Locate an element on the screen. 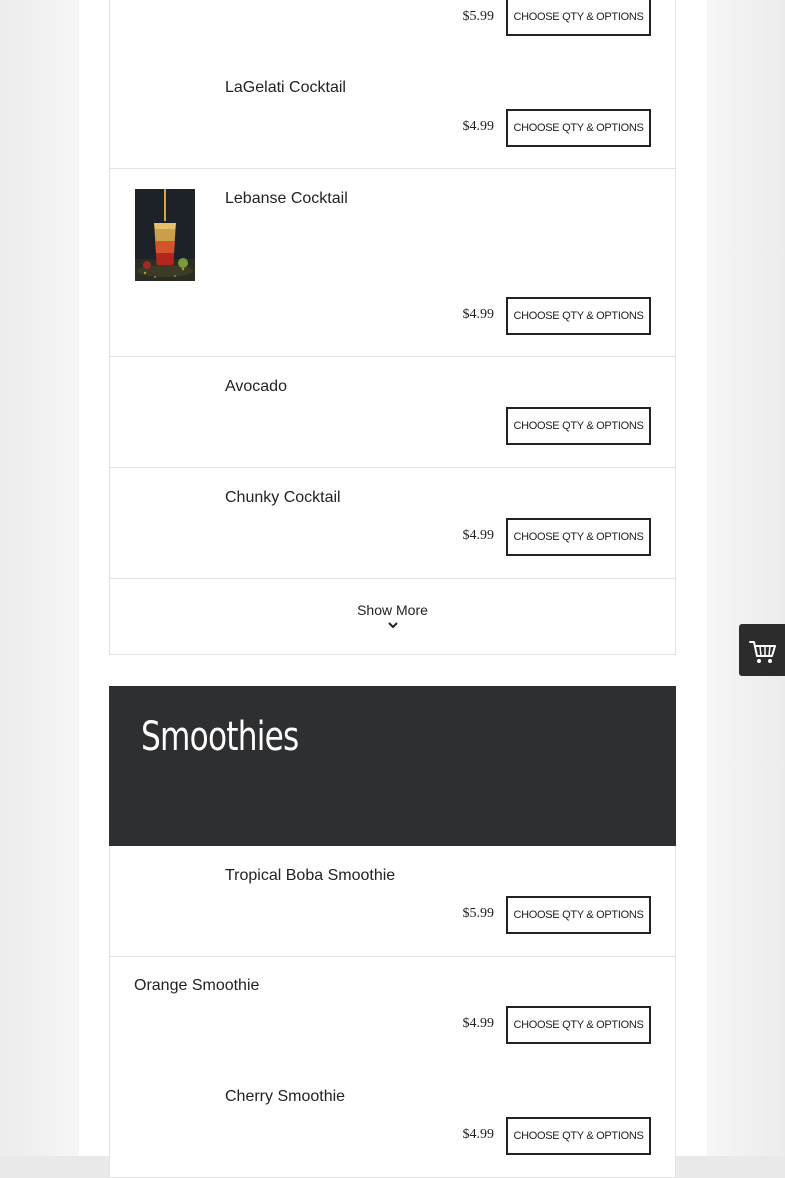 This screenshot has width=785, height=1178. section-header: Smoothies is located at coordinates (392, 766).